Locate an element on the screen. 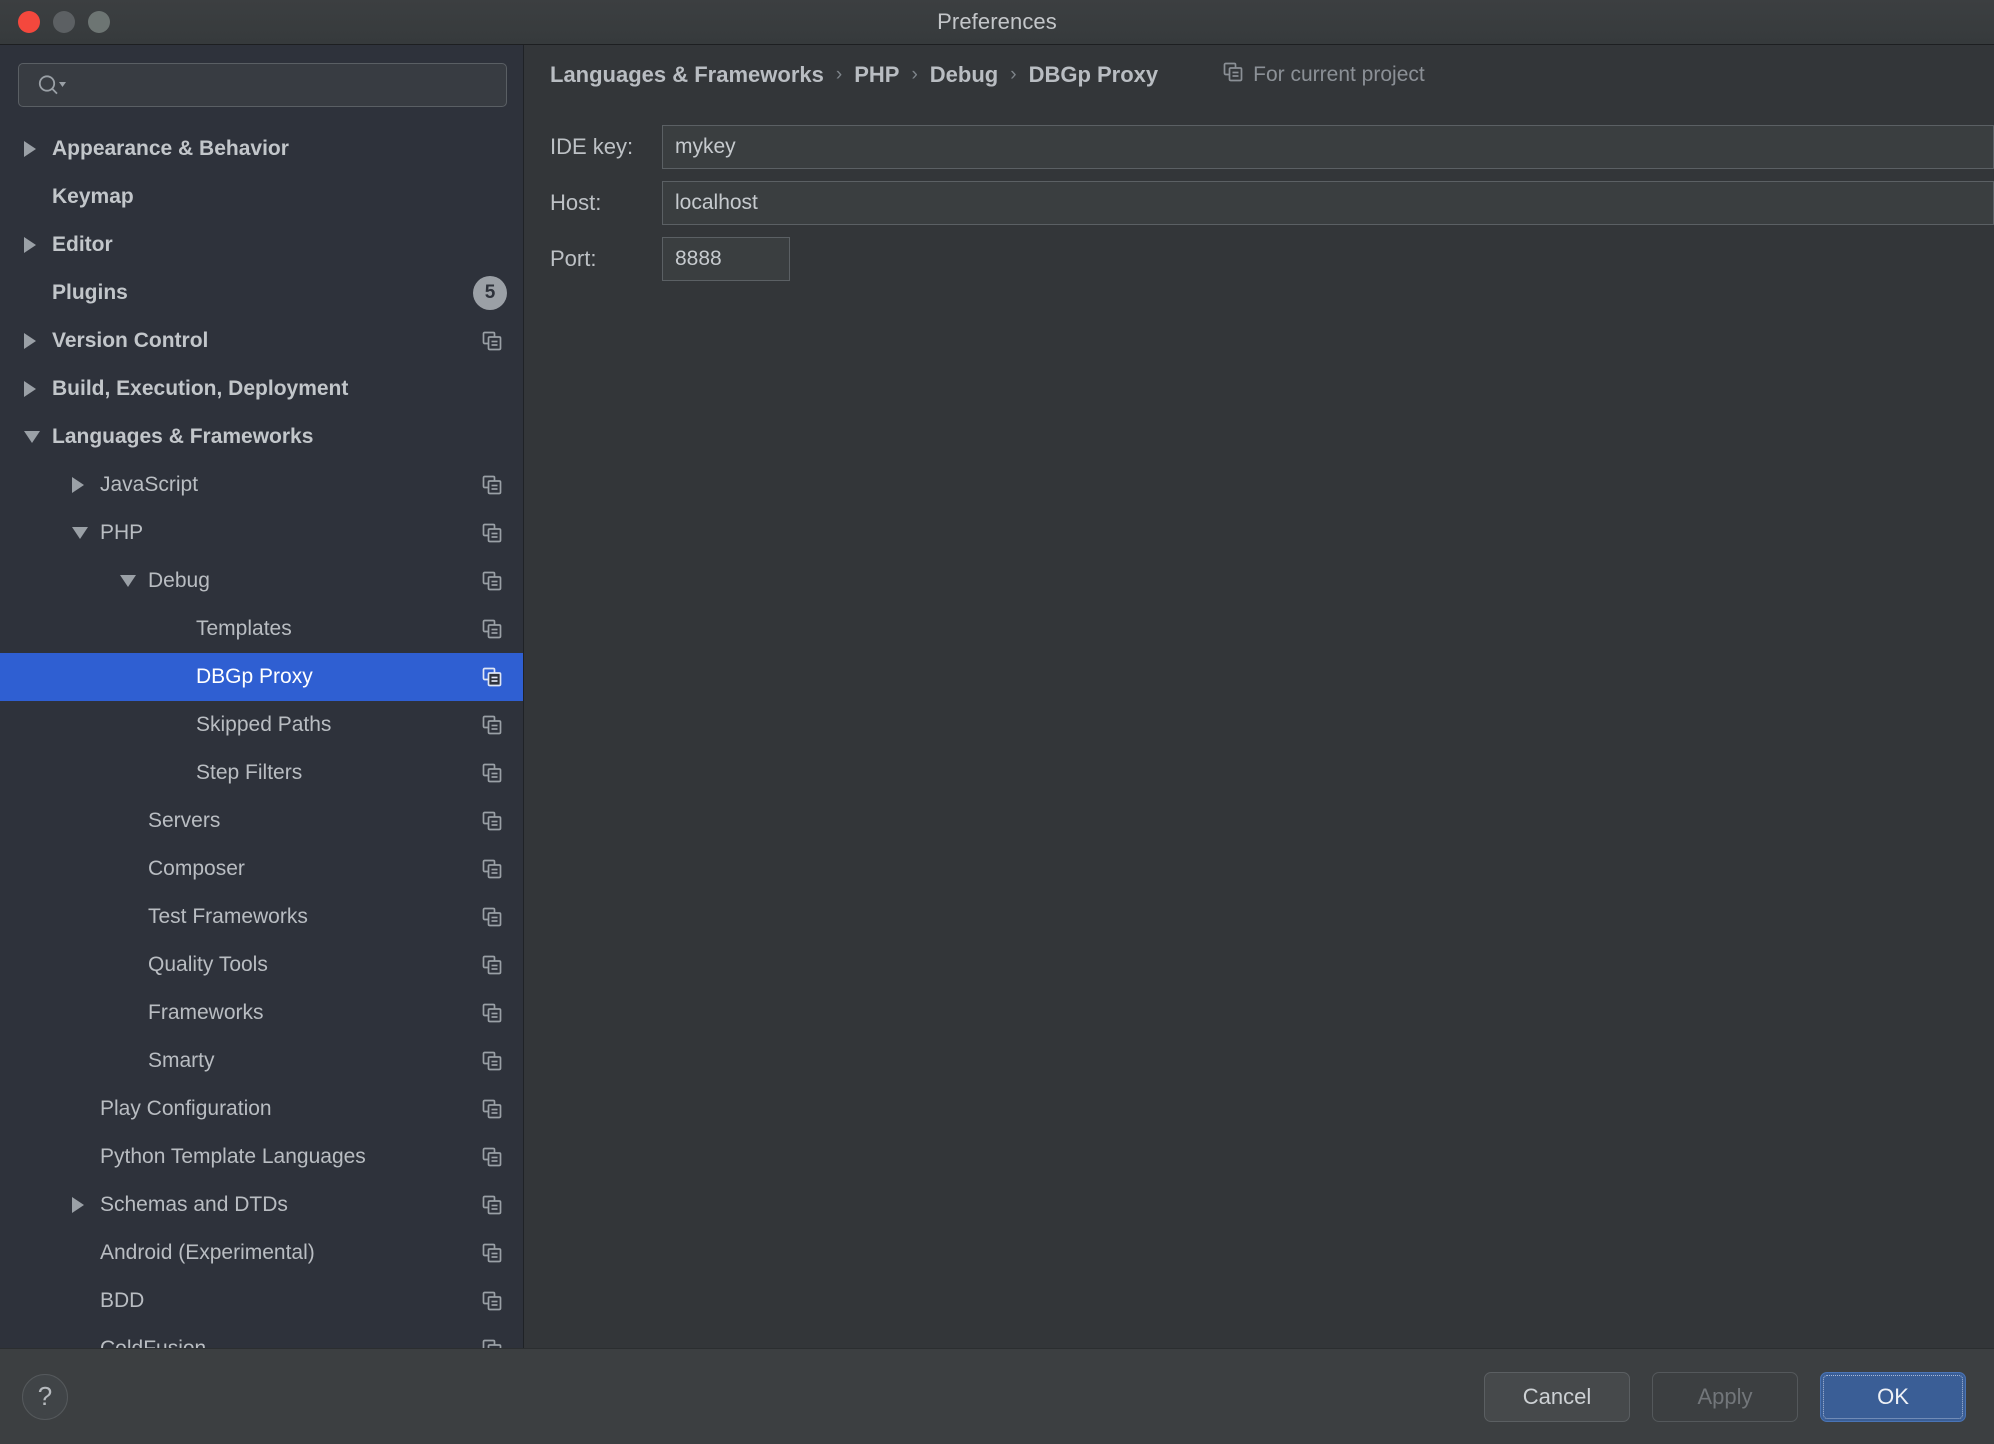 The height and width of the screenshot is (1444, 1994). sidebar-item-play-configuration: Play Configuration is located at coordinates (261, 1109).